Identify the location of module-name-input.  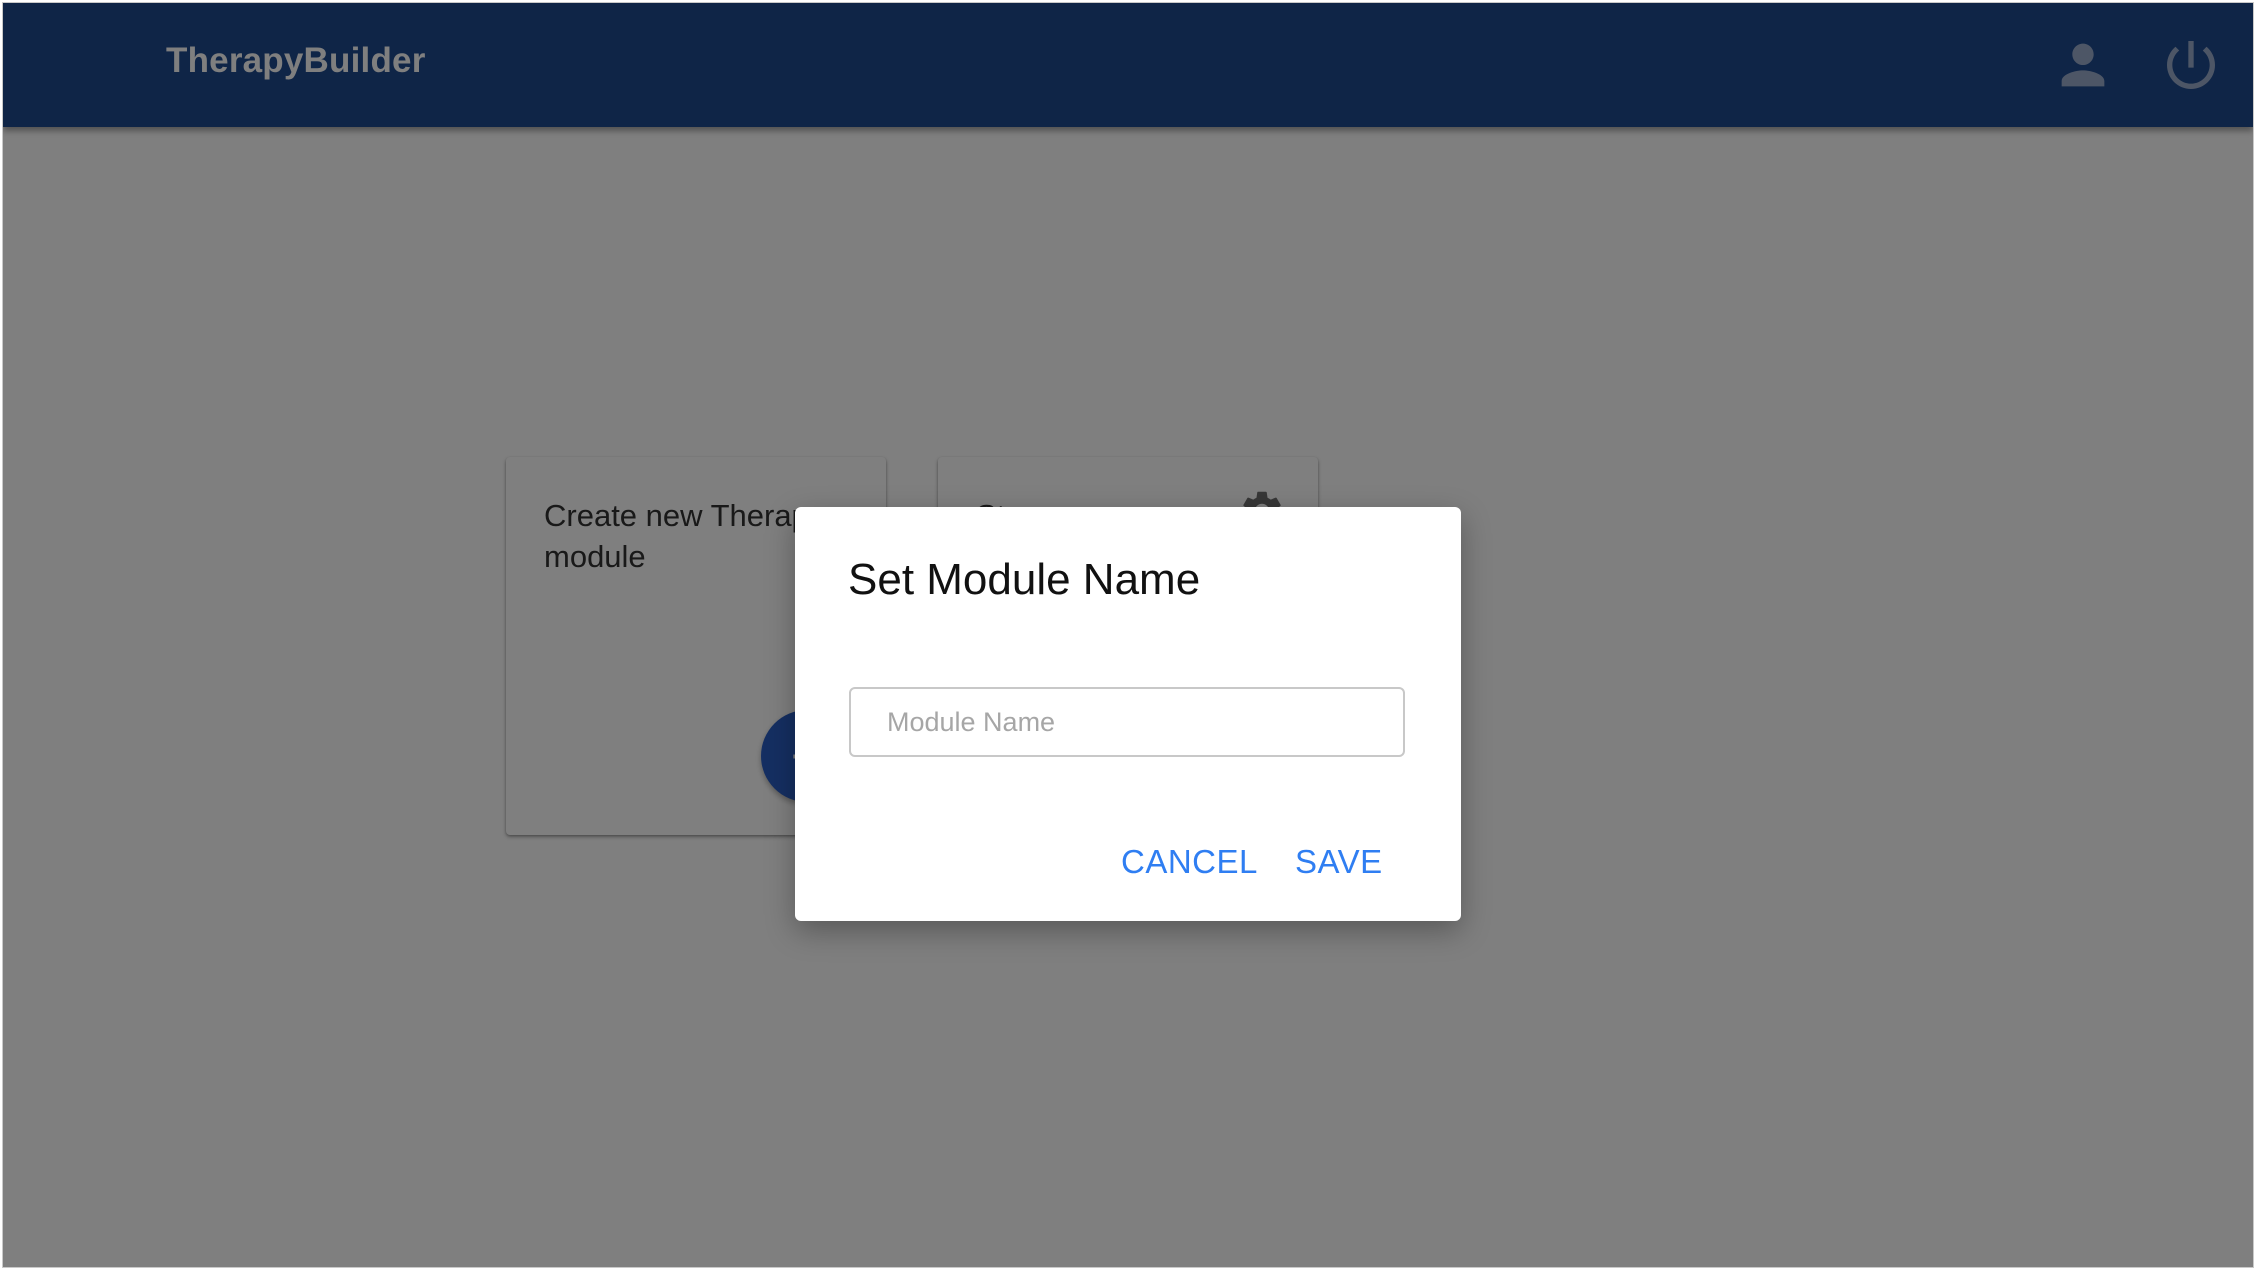
(1127, 722).